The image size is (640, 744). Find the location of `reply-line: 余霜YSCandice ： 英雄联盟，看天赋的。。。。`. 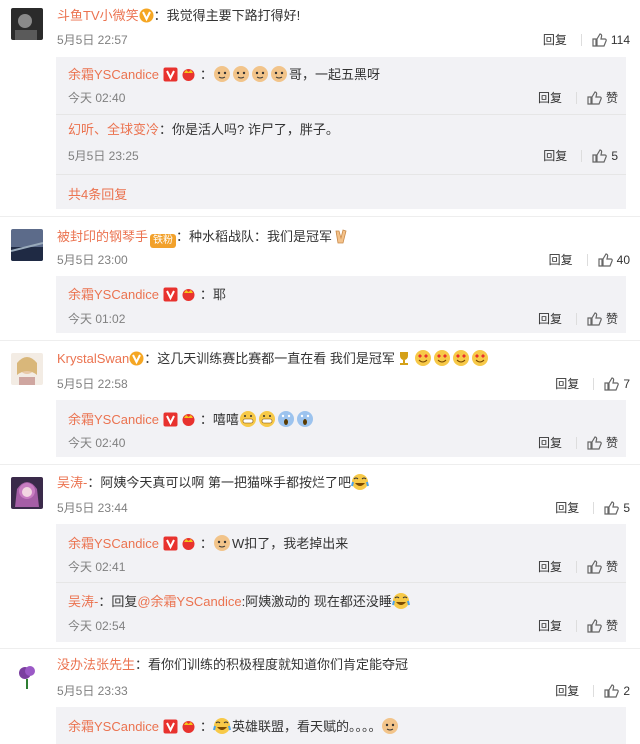

reply-line: 余霜YSCandice ： 英雄联盟，看天赋的。。。。 is located at coordinates (234, 726).